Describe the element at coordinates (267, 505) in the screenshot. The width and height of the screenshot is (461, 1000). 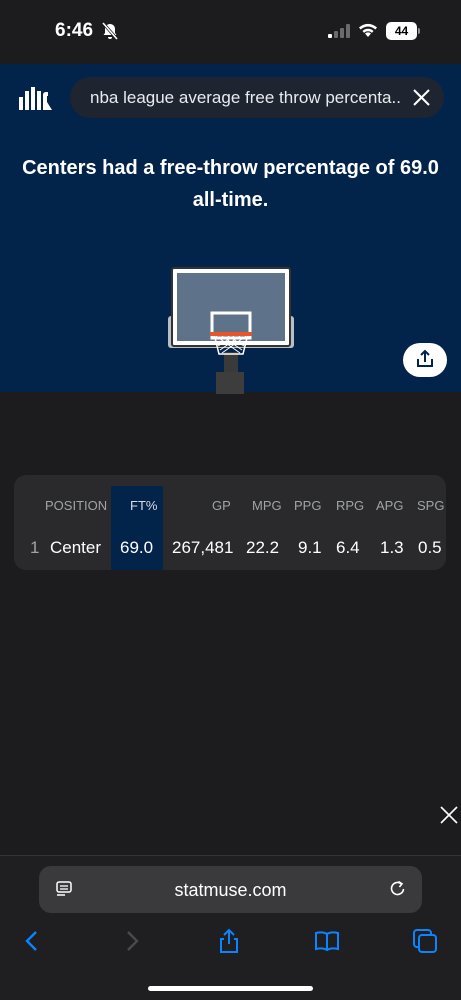
I see `header-mpg: MPG` at that location.